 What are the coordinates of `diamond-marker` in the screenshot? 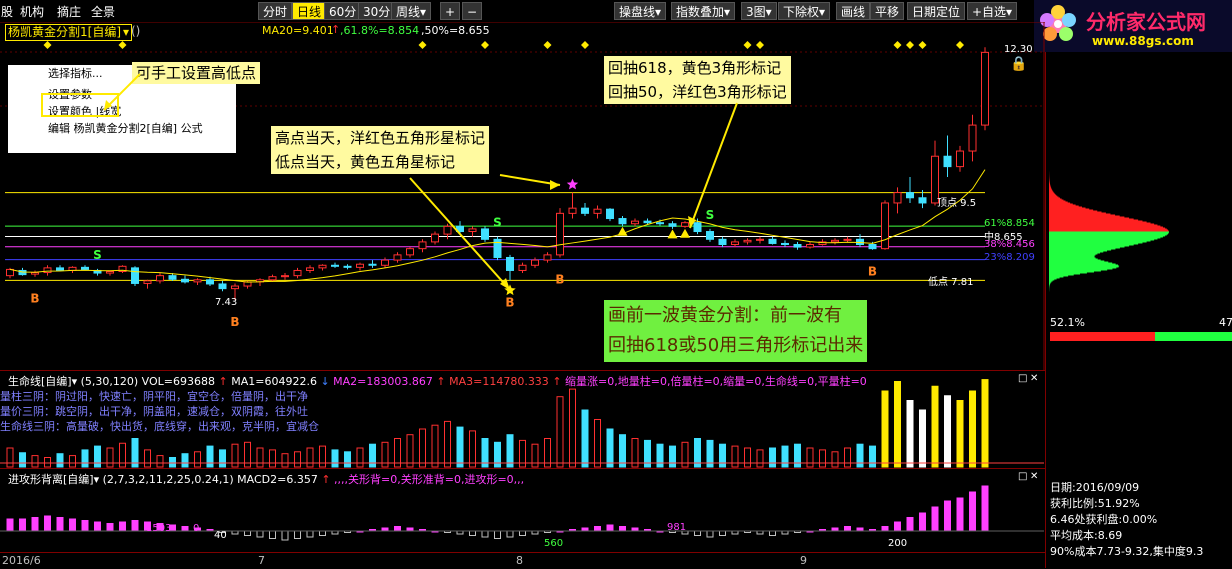 It's located at (922, 45).